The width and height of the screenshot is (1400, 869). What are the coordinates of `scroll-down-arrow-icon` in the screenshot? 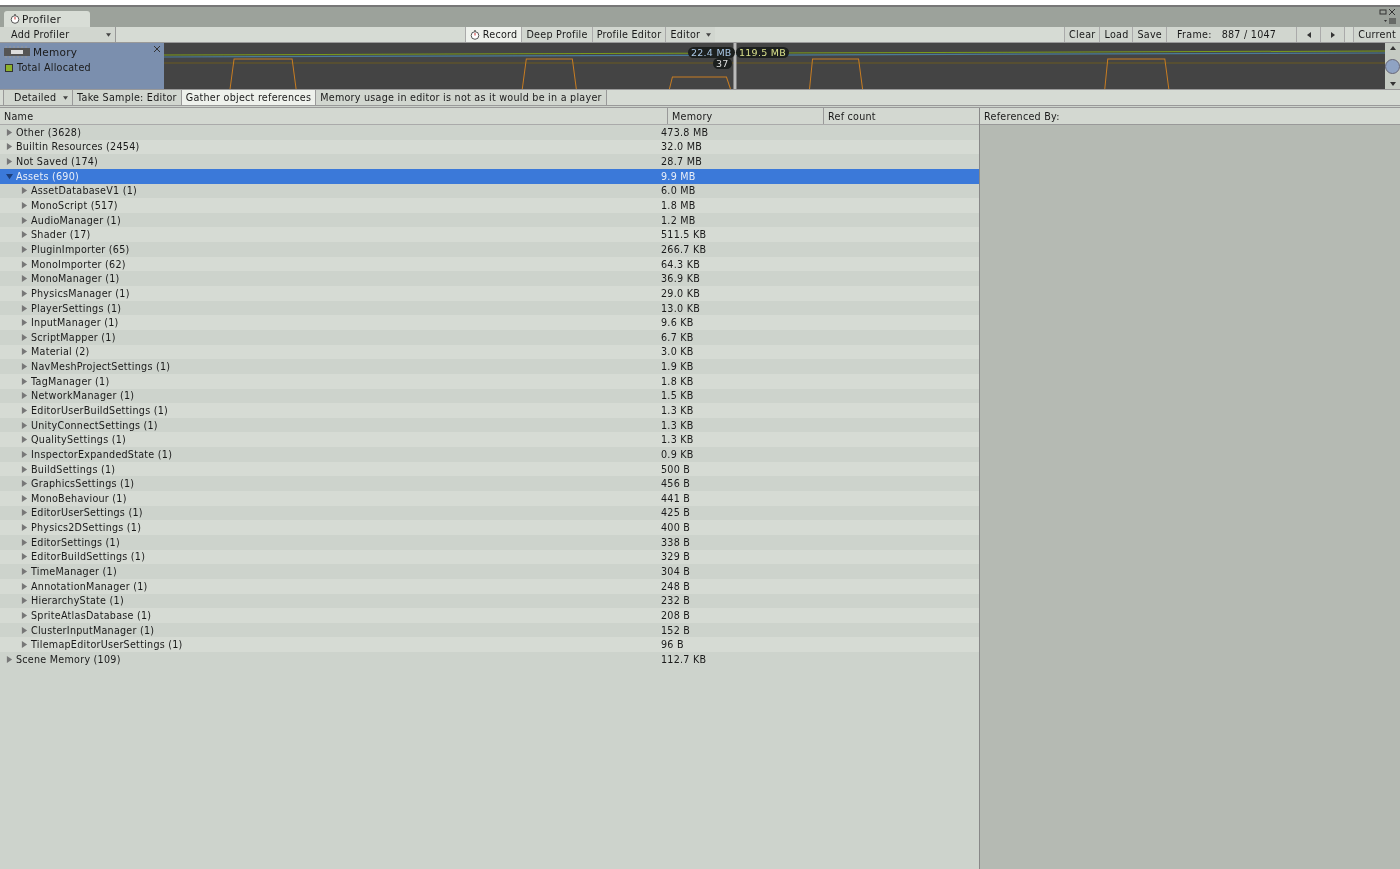 It's located at (1392, 84).